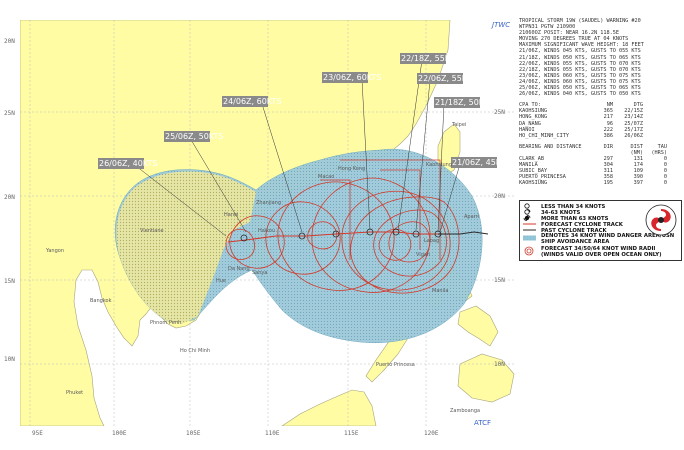  What do you see at coordinates (239, 269) in the screenshot?
I see `place-da-nang: Da Nang` at bounding box center [239, 269].